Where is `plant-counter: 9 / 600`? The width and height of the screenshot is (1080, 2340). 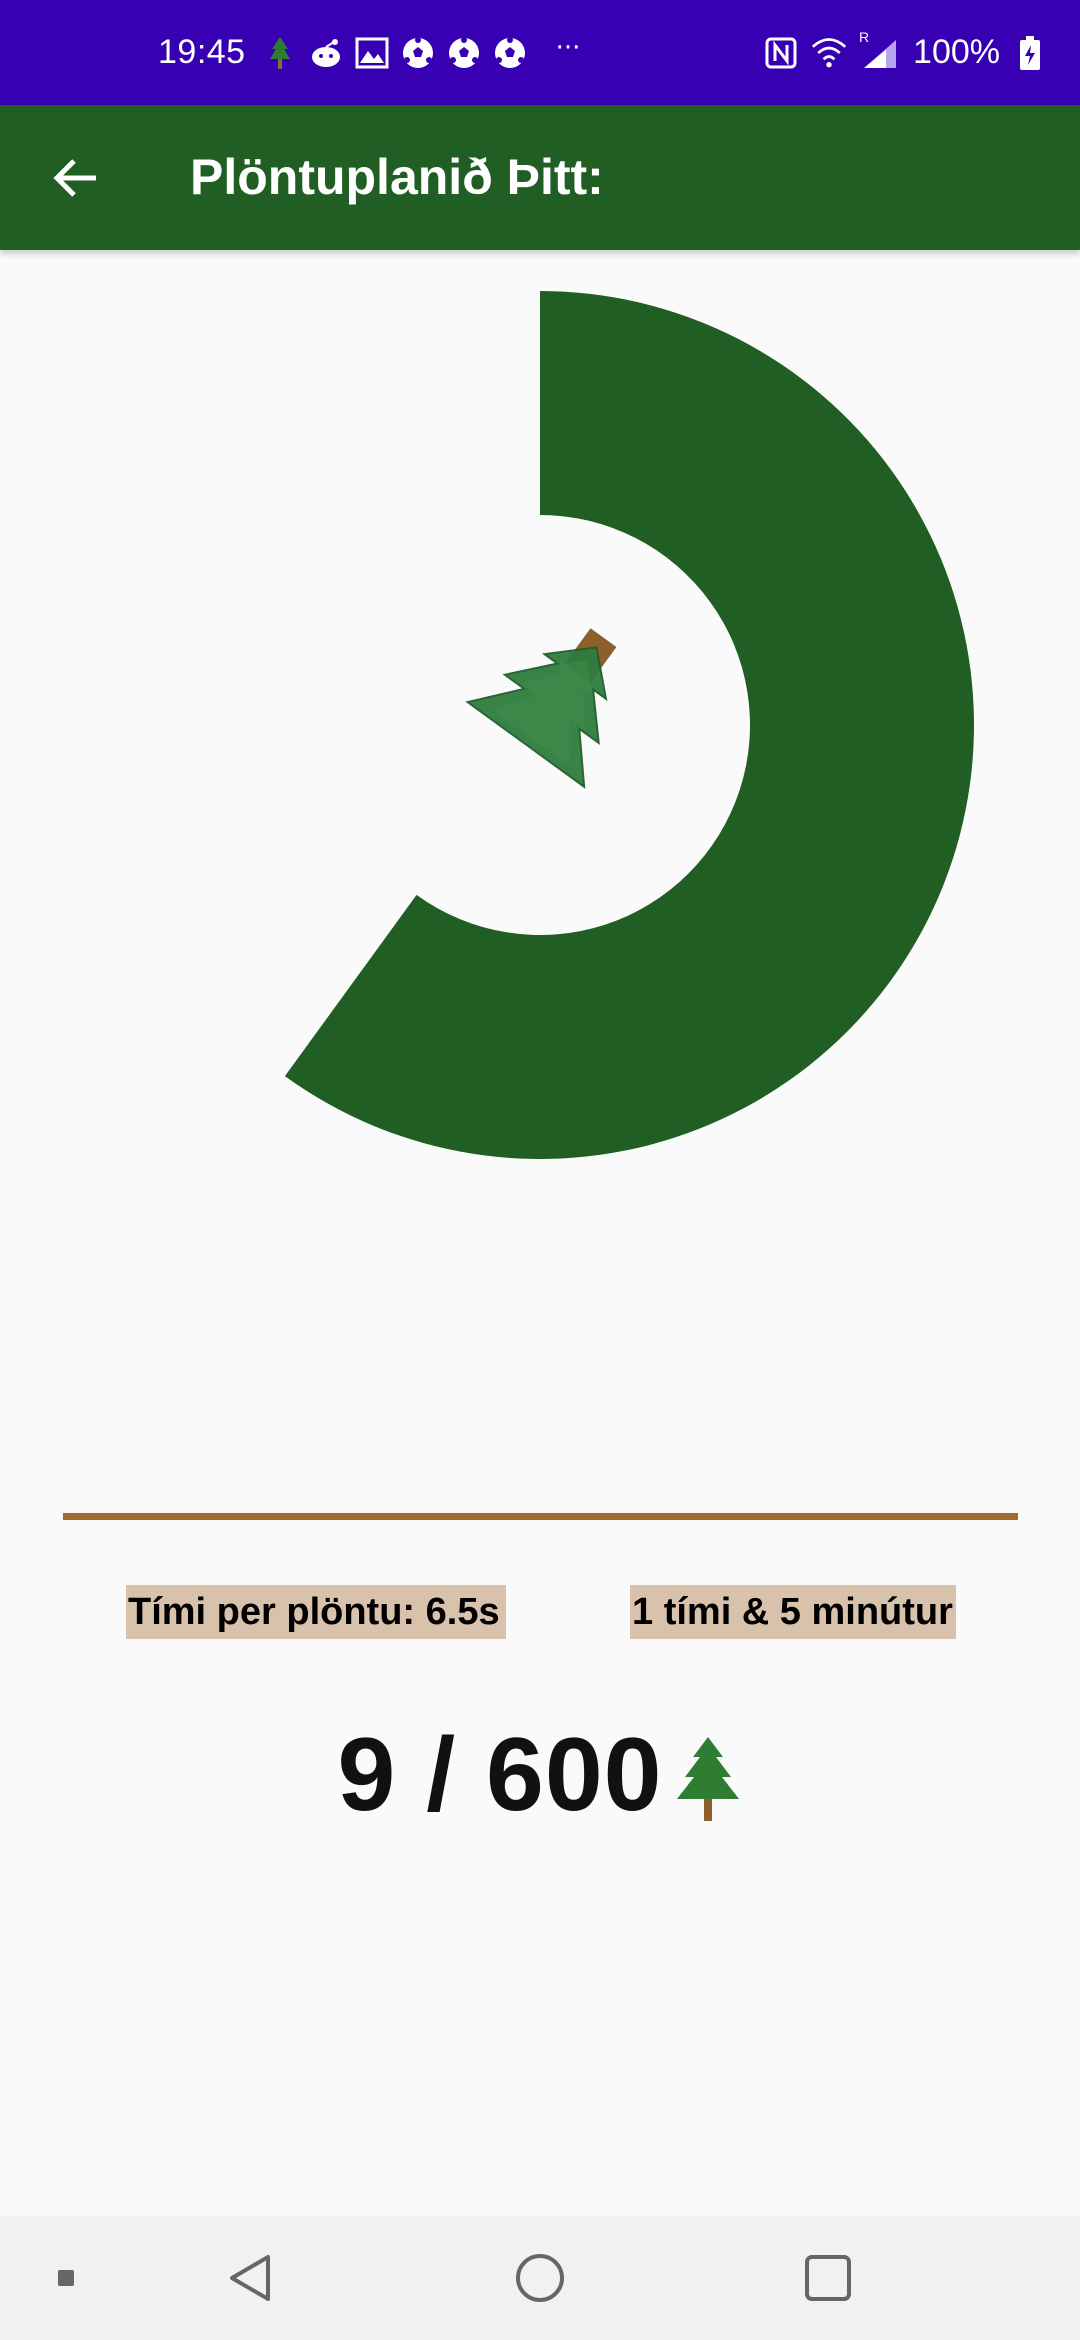
plant-counter: 9 / 600 is located at coordinates (540, 1775).